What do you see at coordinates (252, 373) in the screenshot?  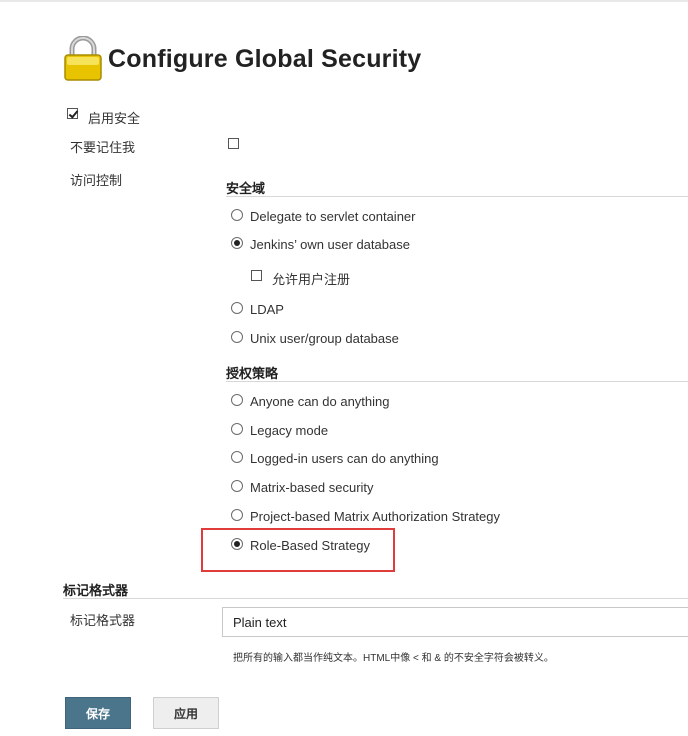 I see `authorization-heading: 授权策略` at bounding box center [252, 373].